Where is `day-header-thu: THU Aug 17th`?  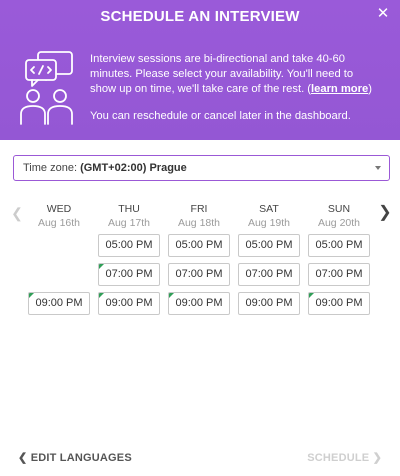
day-header-thu: THU Aug 17th is located at coordinates (129, 216).